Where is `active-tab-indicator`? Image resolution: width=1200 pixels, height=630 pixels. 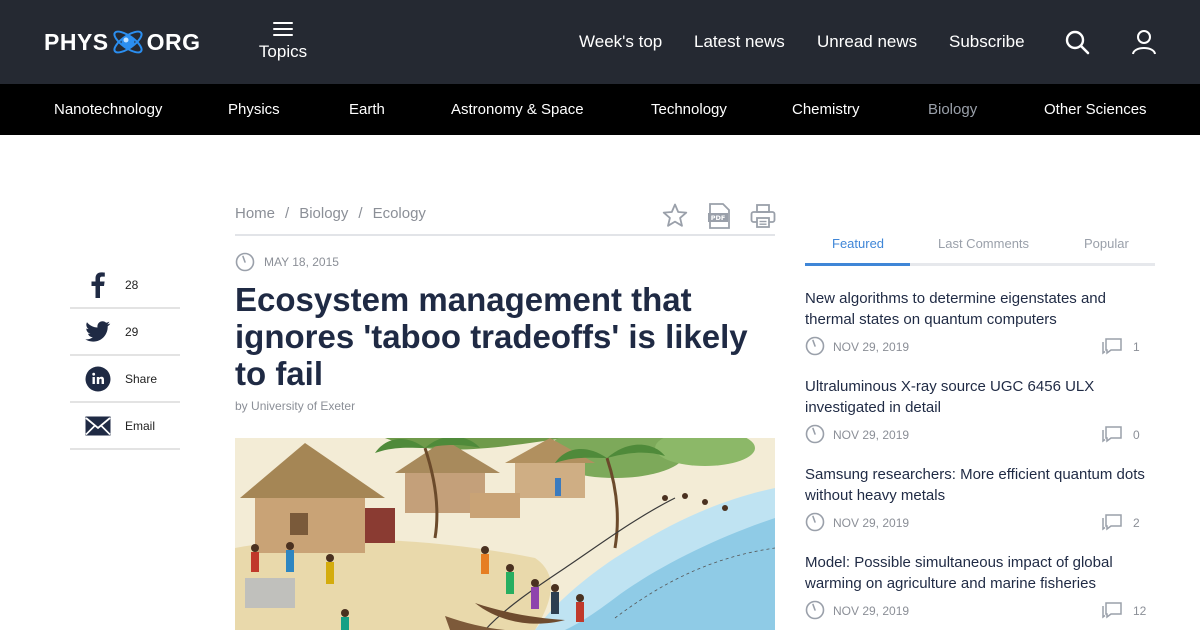
active-tab-indicator is located at coordinates (857, 264).